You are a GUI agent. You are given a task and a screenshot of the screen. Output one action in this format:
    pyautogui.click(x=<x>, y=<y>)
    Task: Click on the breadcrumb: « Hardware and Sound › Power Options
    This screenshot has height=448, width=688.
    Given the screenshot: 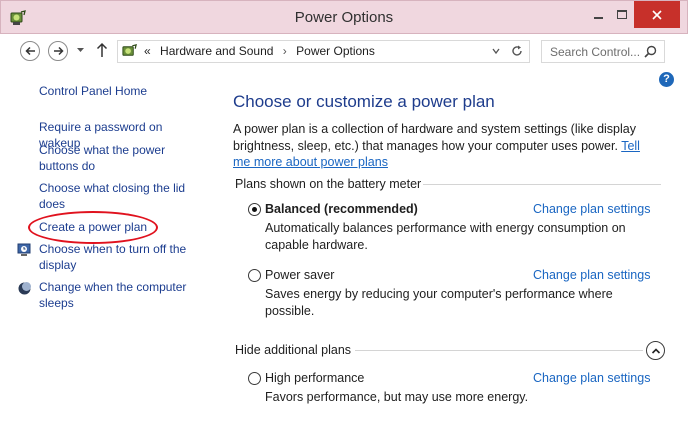 What is the action you would take?
    pyautogui.click(x=262, y=51)
    